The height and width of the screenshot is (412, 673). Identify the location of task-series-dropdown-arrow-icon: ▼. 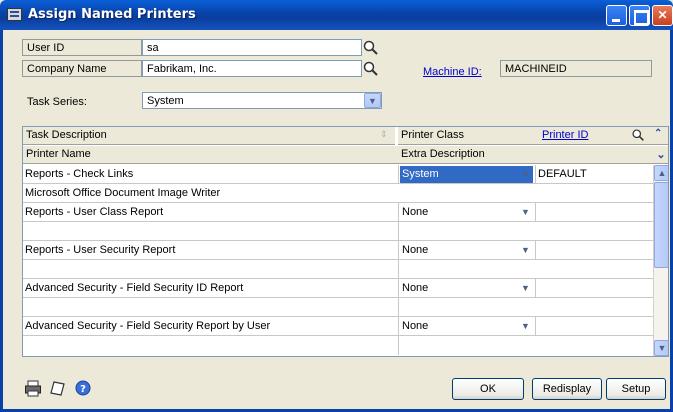
(372, 100).